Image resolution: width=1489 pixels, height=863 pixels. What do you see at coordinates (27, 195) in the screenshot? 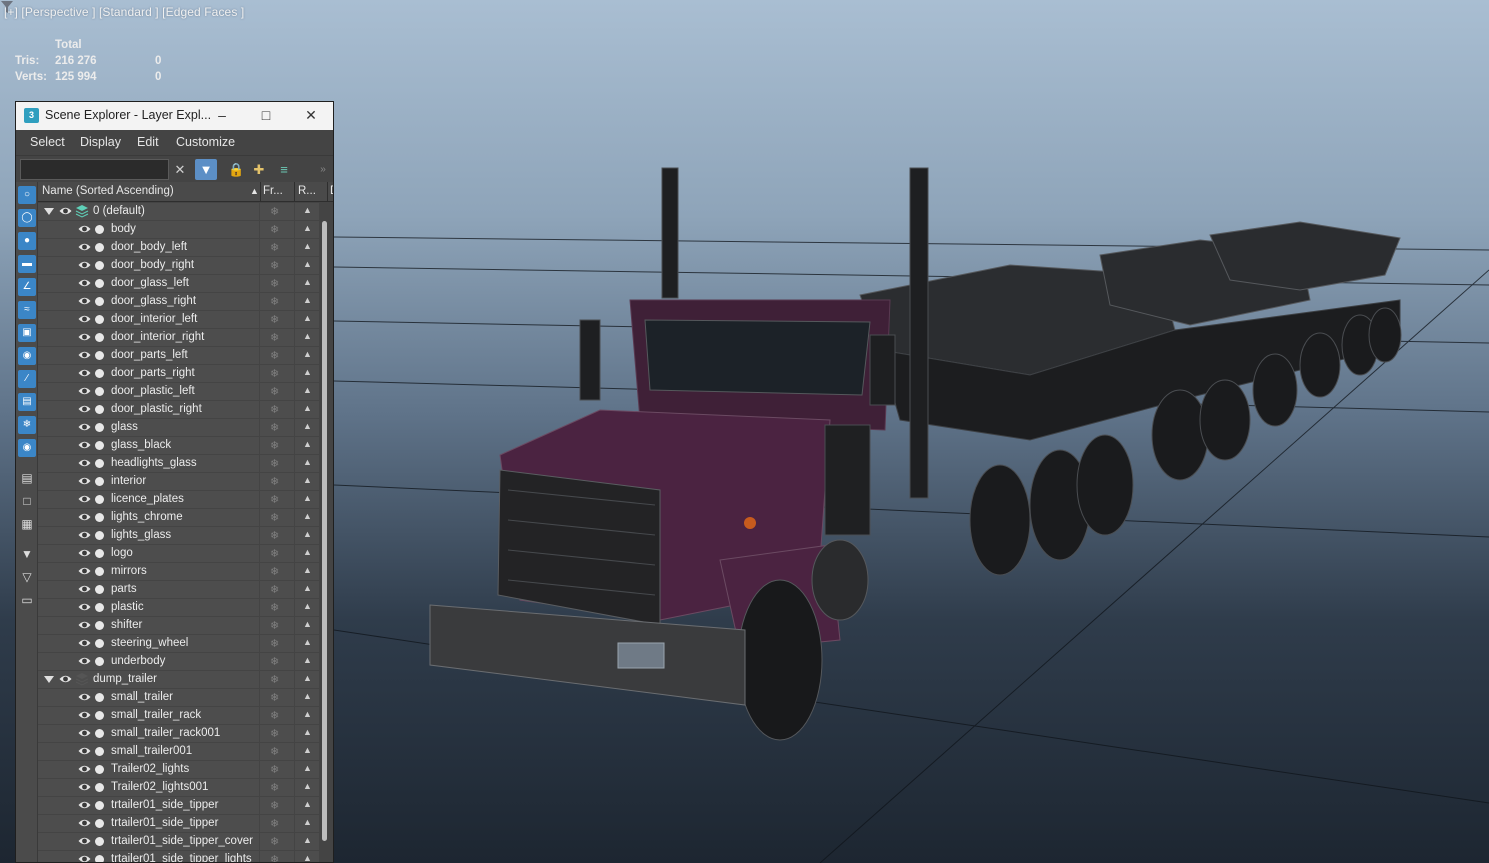
I see `display-all-icon: ○` at bounding box center [27, 195].